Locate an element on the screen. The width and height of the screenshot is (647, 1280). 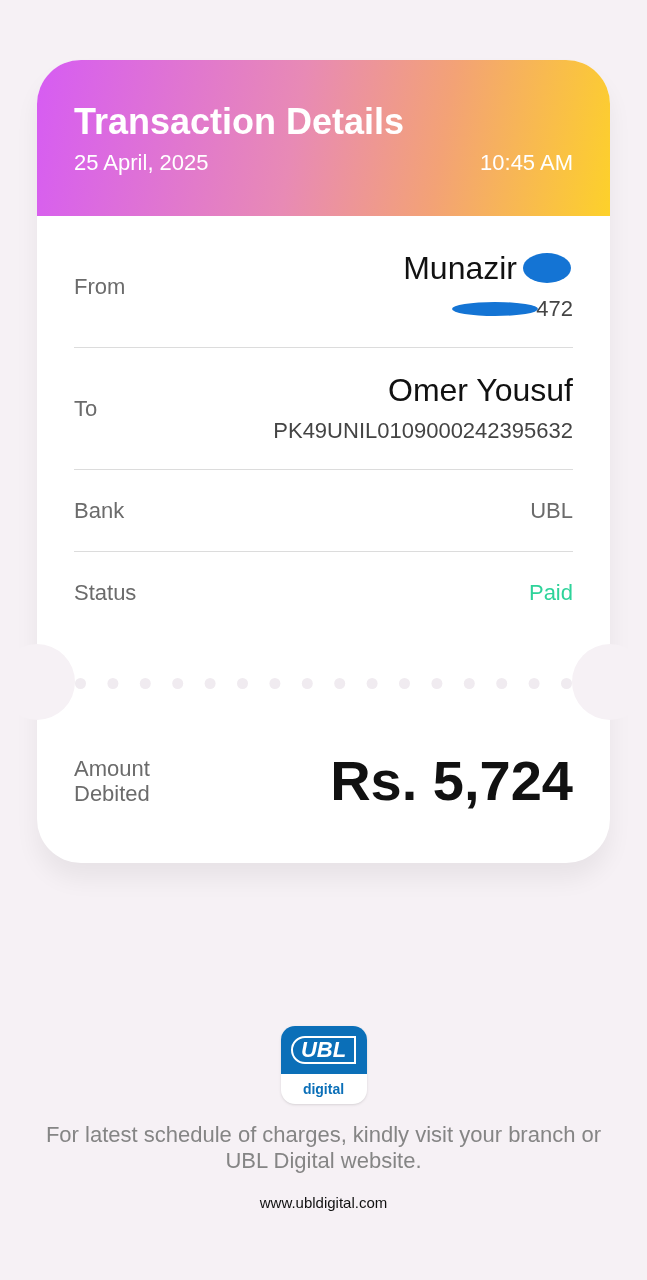
account-number: 472 is located at coordinates (554, 309).